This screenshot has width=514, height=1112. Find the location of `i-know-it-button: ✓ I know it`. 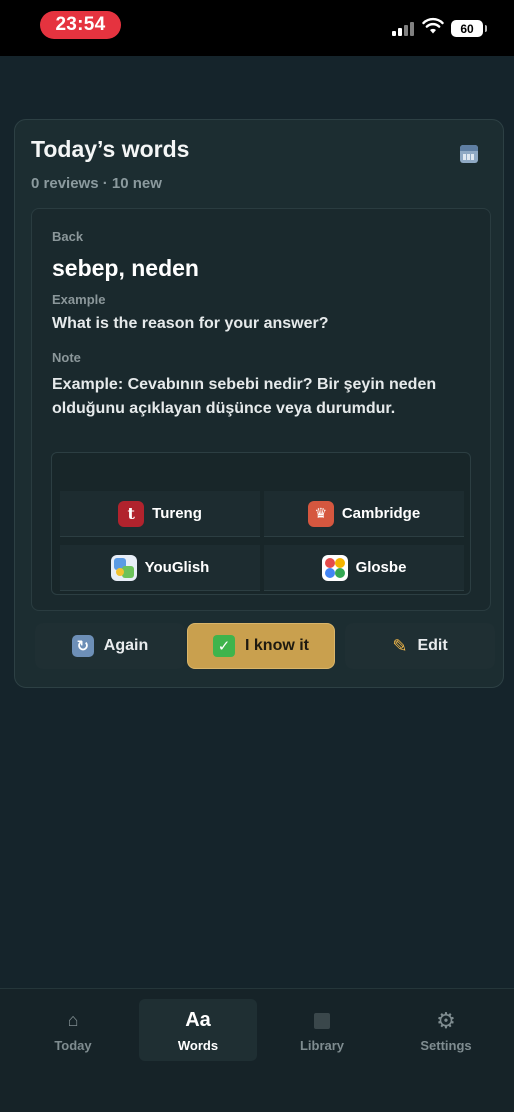

i-know-it-button: ✓ I know it is located at coordinates (261, 646).